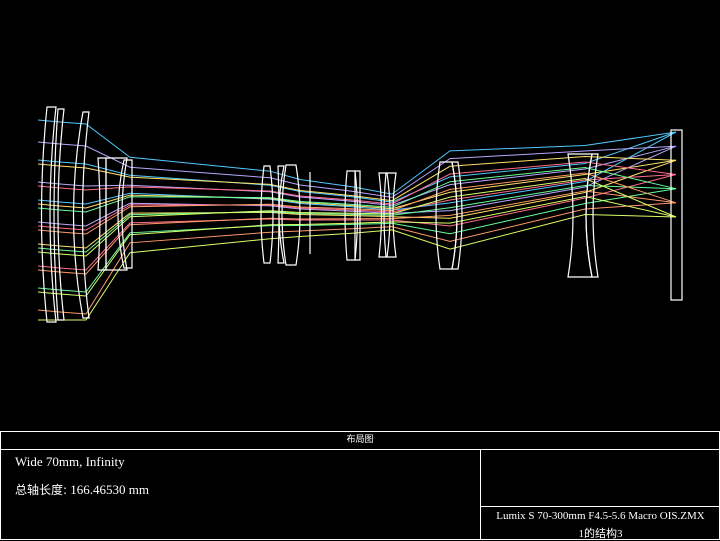 The height and width of the screenshot is (541, 720). I want to click on image-plane, so click(676, 215).